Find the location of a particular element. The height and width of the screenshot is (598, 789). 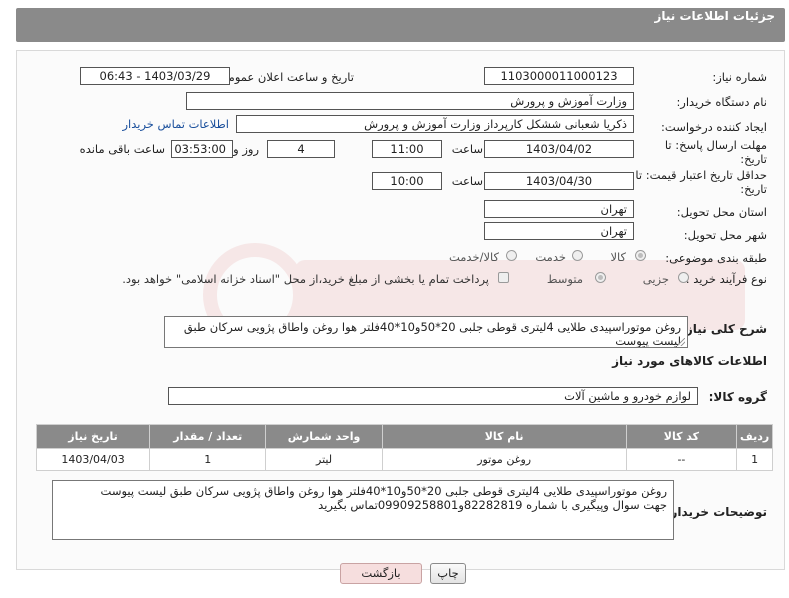

col-header-row-number: ردیف is located at coordinates (754, 436).